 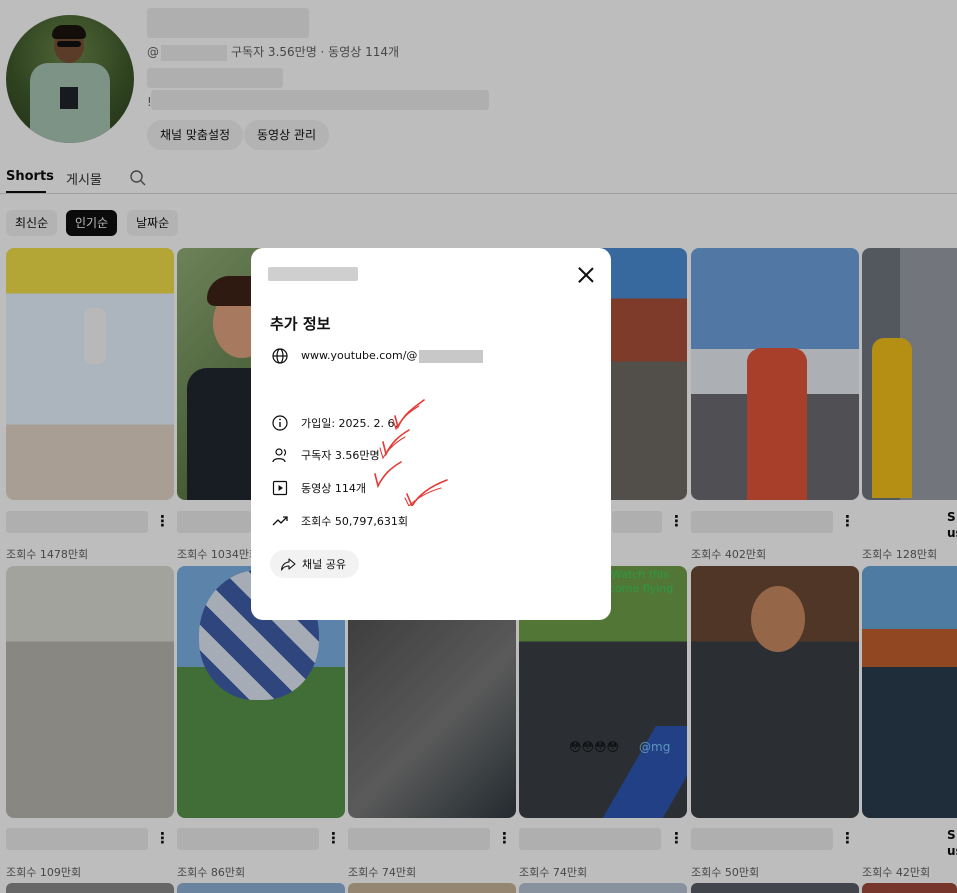 I want to click on close-icon, so click(x=586, y=275).